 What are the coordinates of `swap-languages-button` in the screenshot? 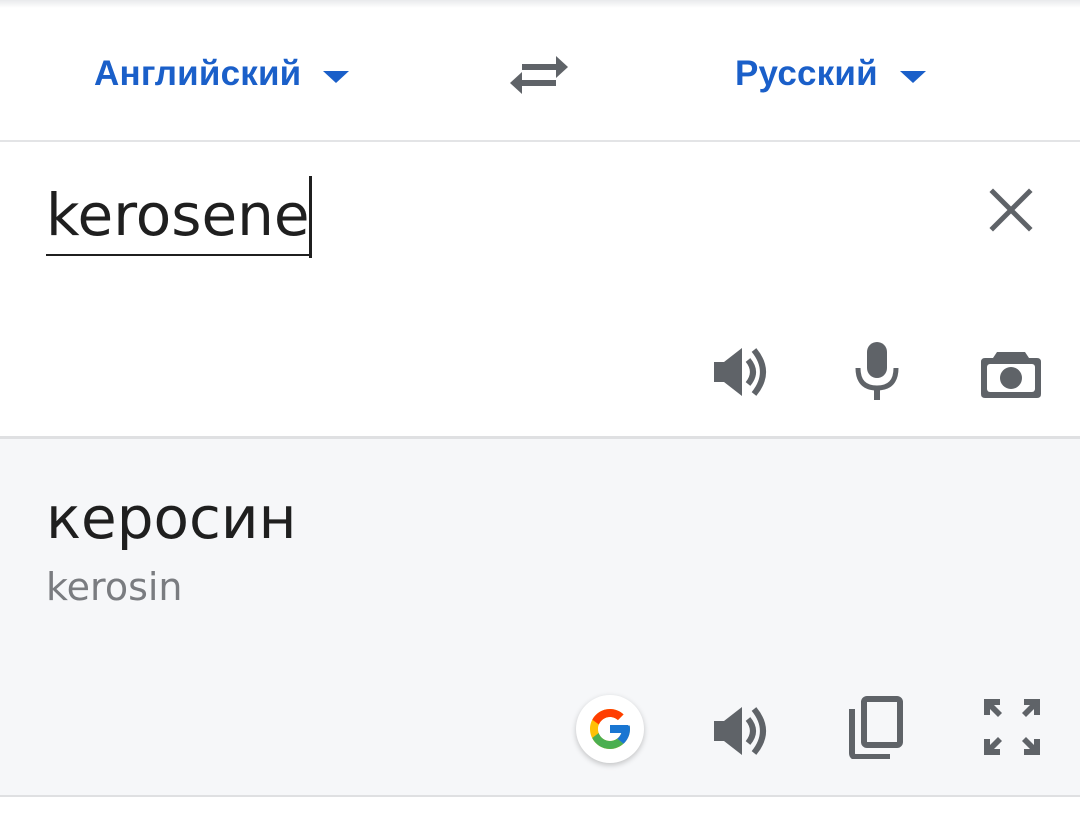 It's located at (539, 75).